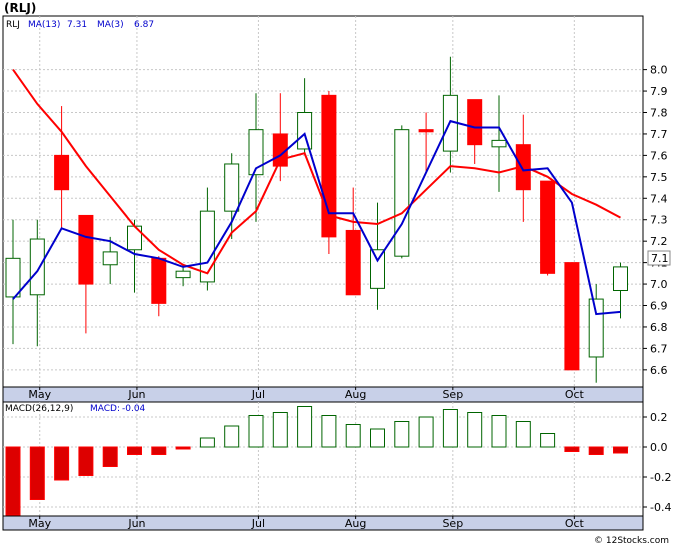 Image resolution: width=680 pixels, height=546 pixels. What do you see at coordinates (77, 25) in the screenshot?
I see `legend-ma13-value: 7.31` at bounding box center [77, 25].